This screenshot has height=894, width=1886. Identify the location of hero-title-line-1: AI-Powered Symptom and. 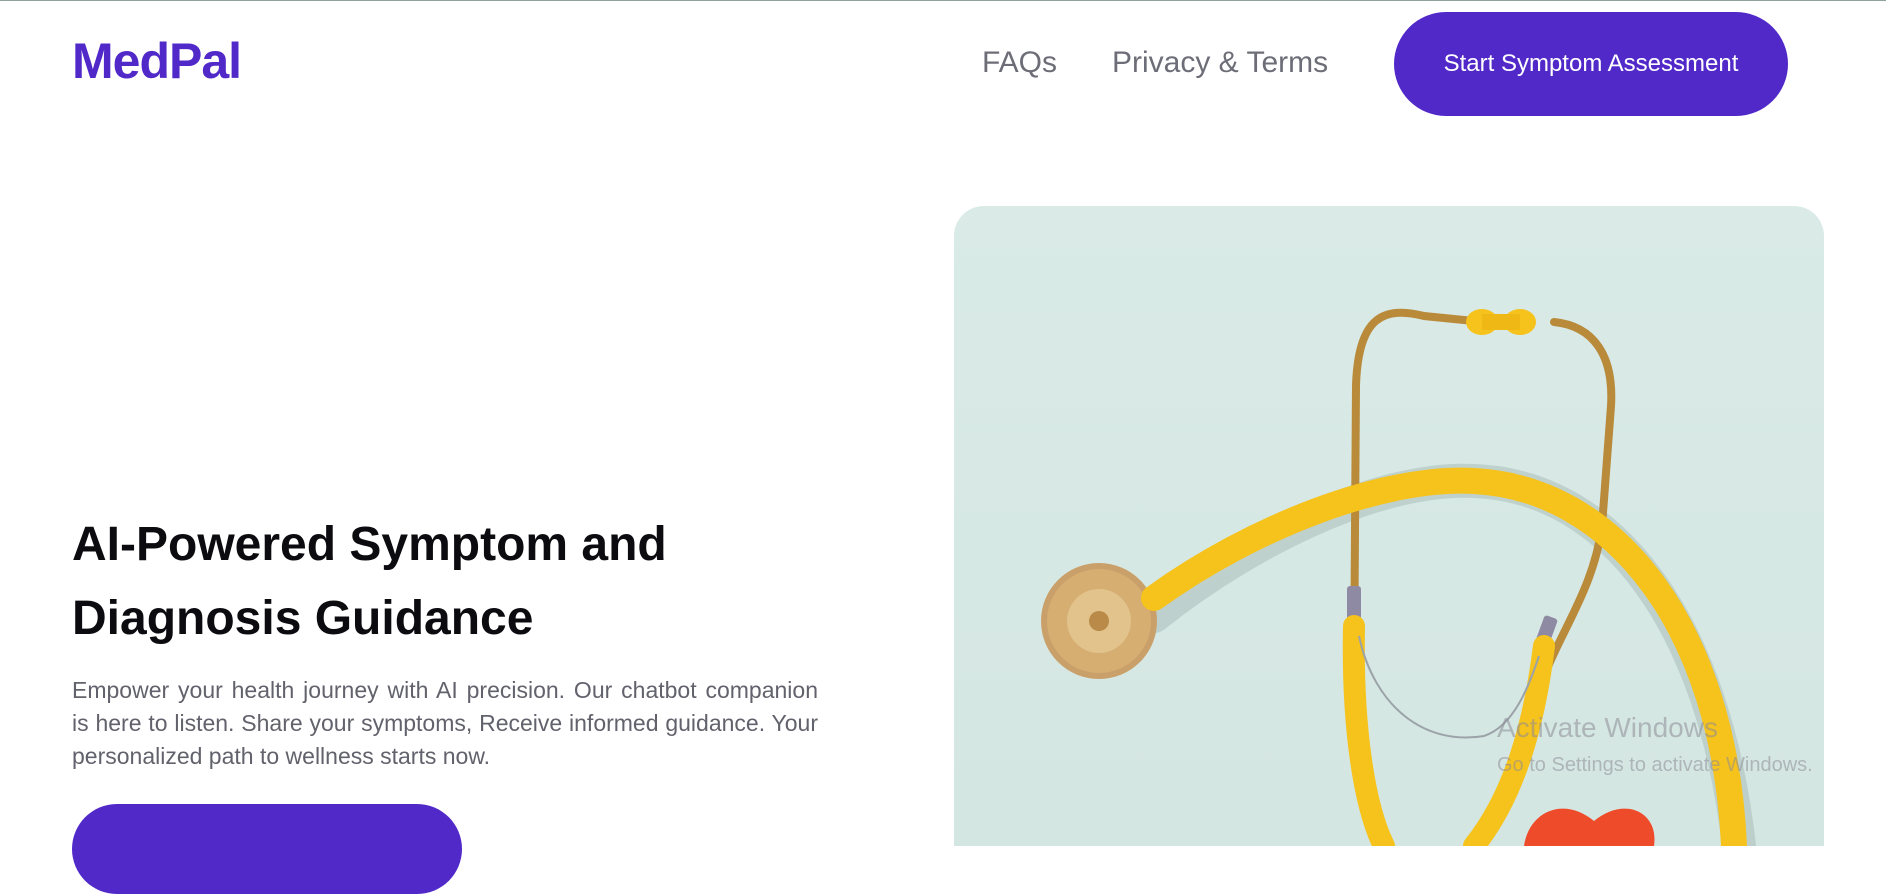
(369, 544).